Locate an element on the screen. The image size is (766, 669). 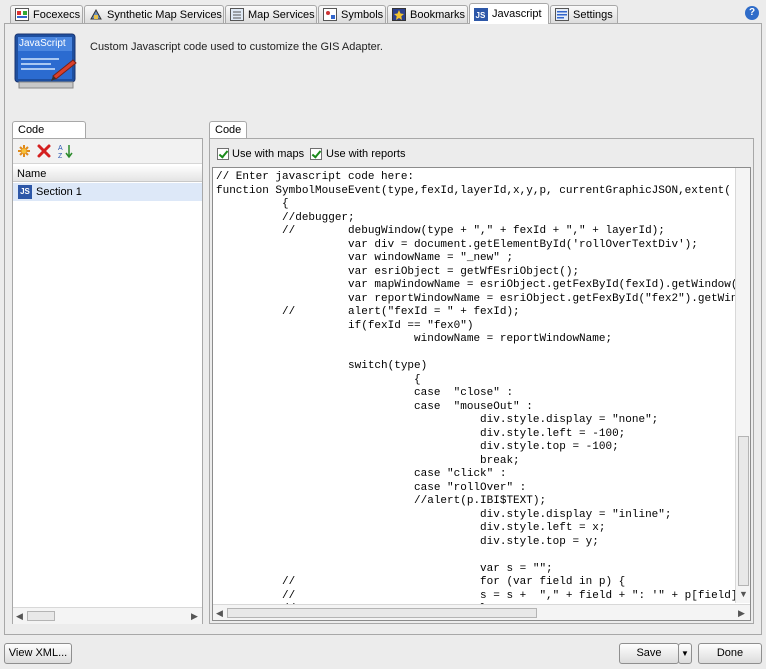
tab-synthetic-map-services: Synthetic Map Services is located at coordinates (154, 14).